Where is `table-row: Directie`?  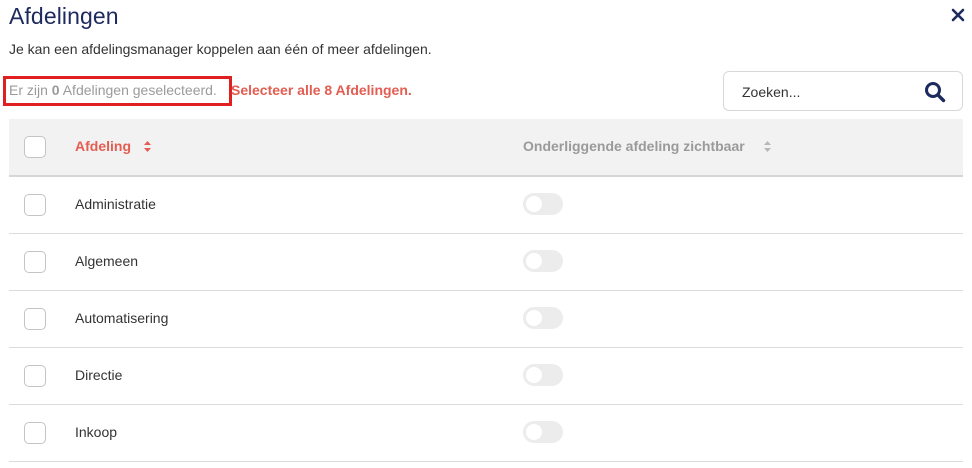
table-row: Directie is located at coordinates (486, 376).